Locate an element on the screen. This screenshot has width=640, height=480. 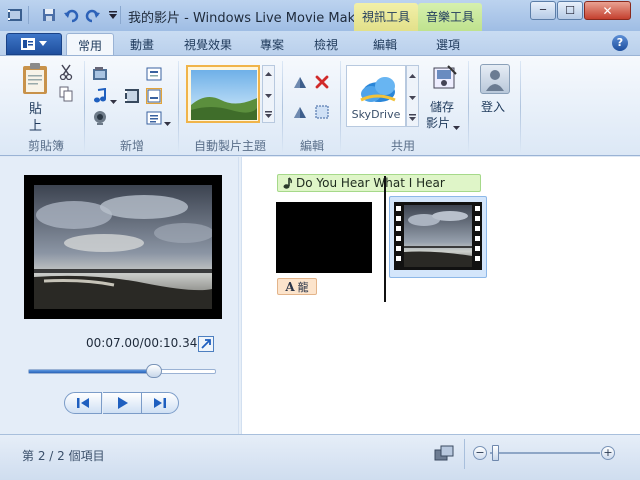
share-gallery-scroll is located at coordinates (412, 96).